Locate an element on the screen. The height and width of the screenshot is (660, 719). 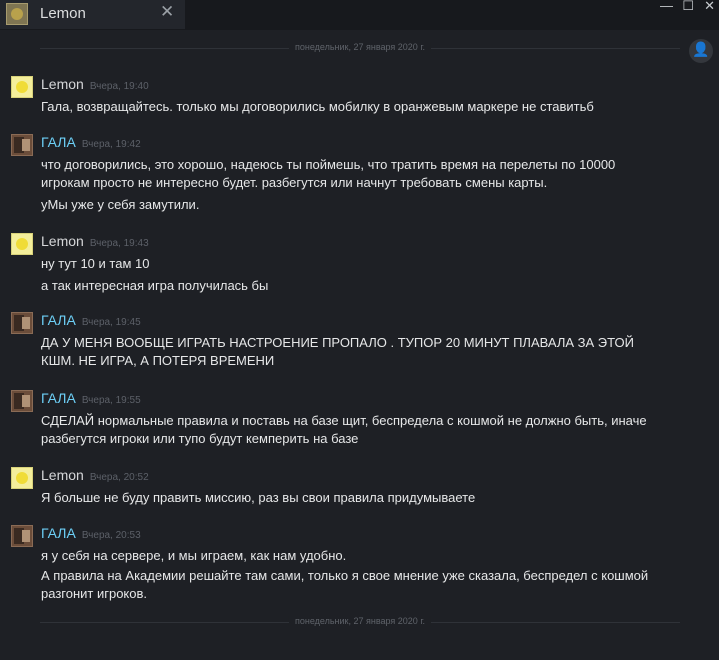
sender-name: Lemon Вчера, 19:40 is located at coordinates (95, 84).